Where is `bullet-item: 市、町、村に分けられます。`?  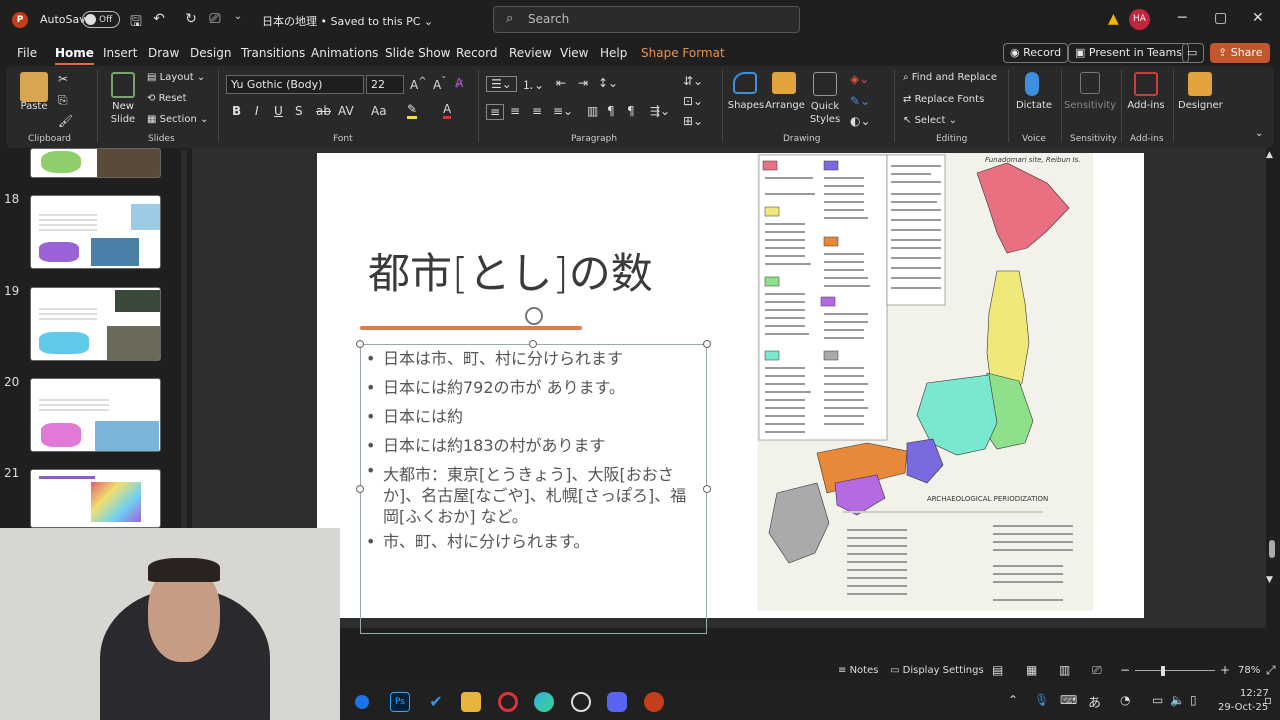 bullet-item: 市、町、村に分けられます。 is located at coordinates (531, 541).